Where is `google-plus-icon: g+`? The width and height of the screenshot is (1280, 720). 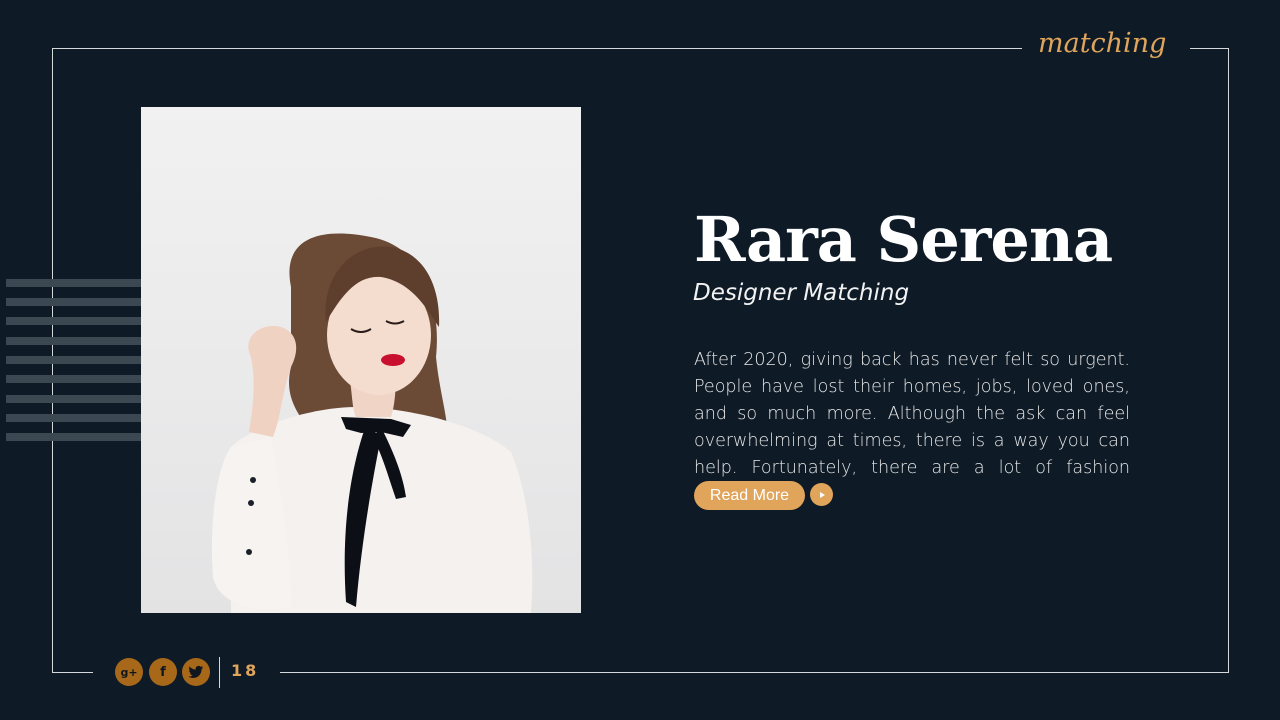 google-plus-icon: g+ is located at coordinates (129, 672).